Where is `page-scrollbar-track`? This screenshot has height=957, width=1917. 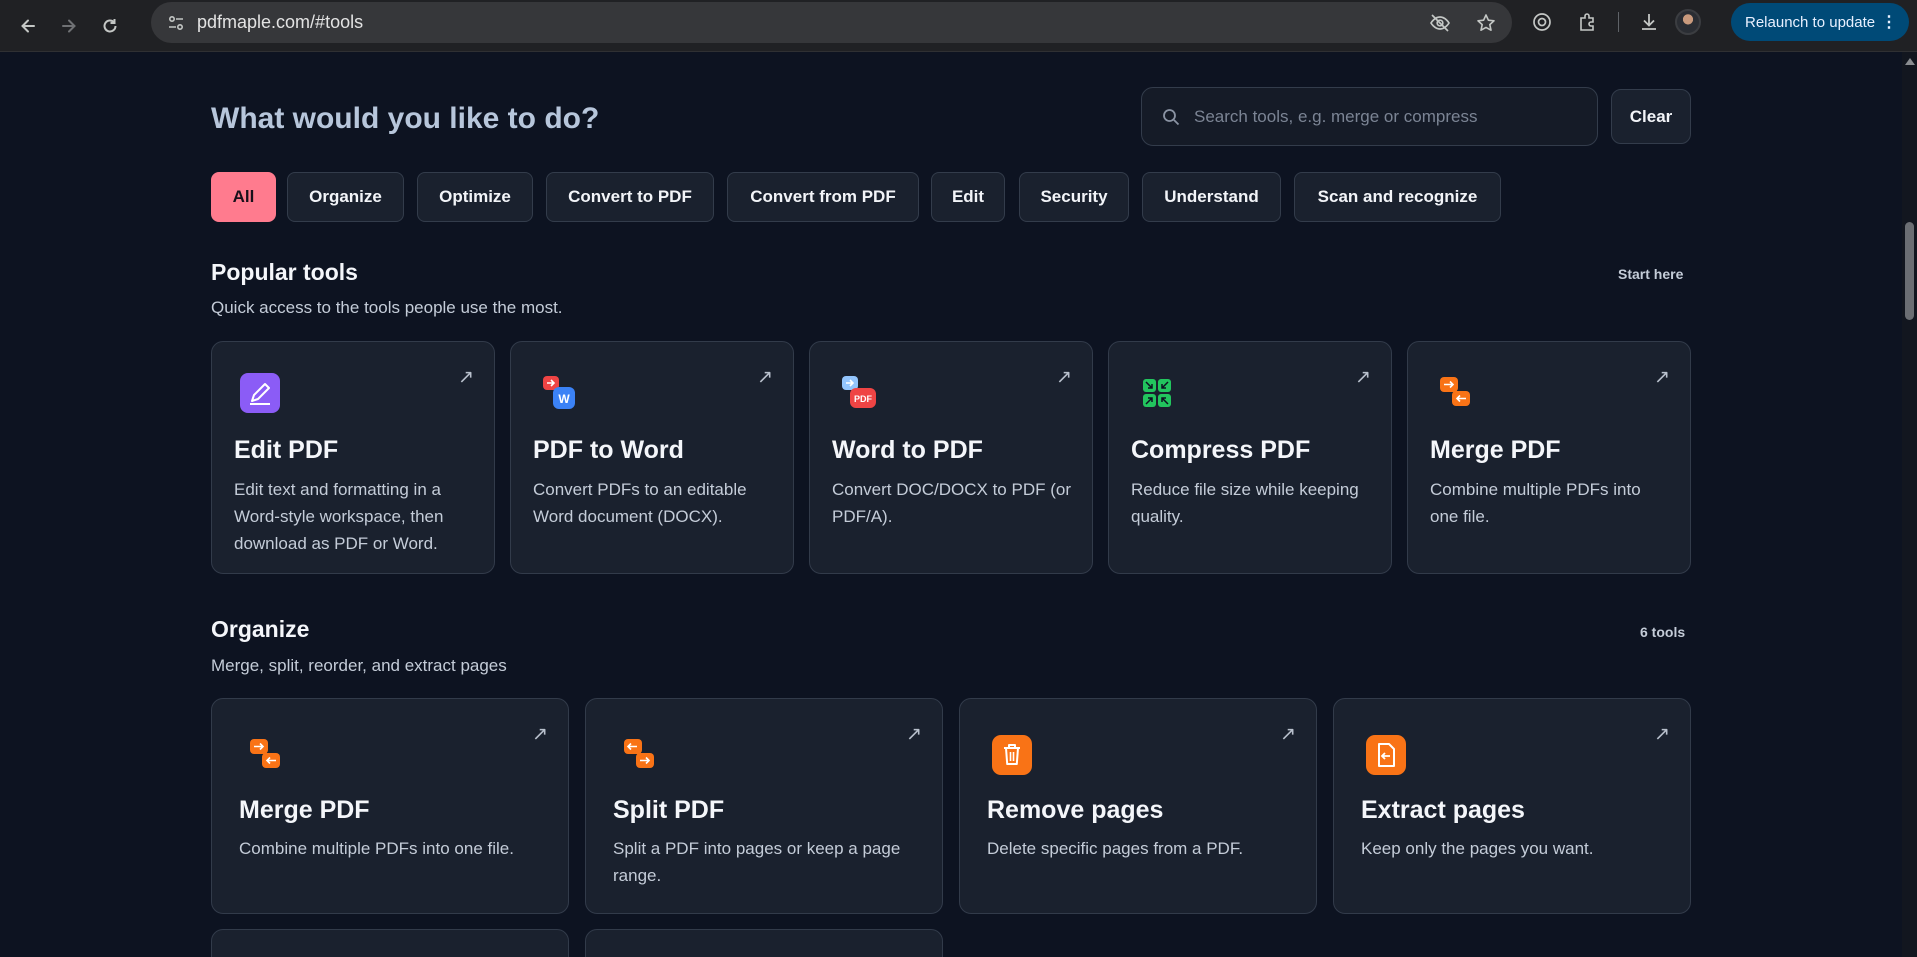
page-scrollbar-track is located at coordinates (1909, 504).